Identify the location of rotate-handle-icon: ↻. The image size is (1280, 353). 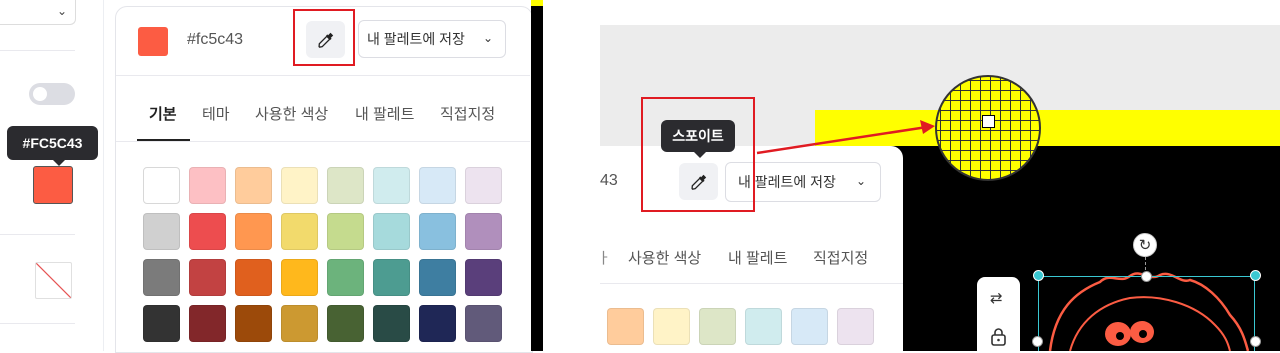
(1145, 245).